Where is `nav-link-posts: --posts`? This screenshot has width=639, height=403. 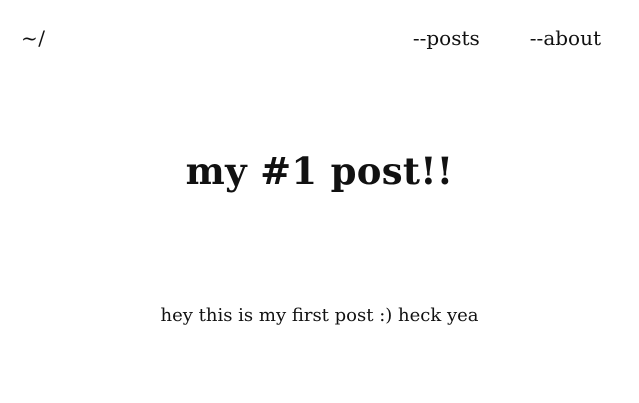
nav-link-posts: --posts is located at coordinates (446, 38).